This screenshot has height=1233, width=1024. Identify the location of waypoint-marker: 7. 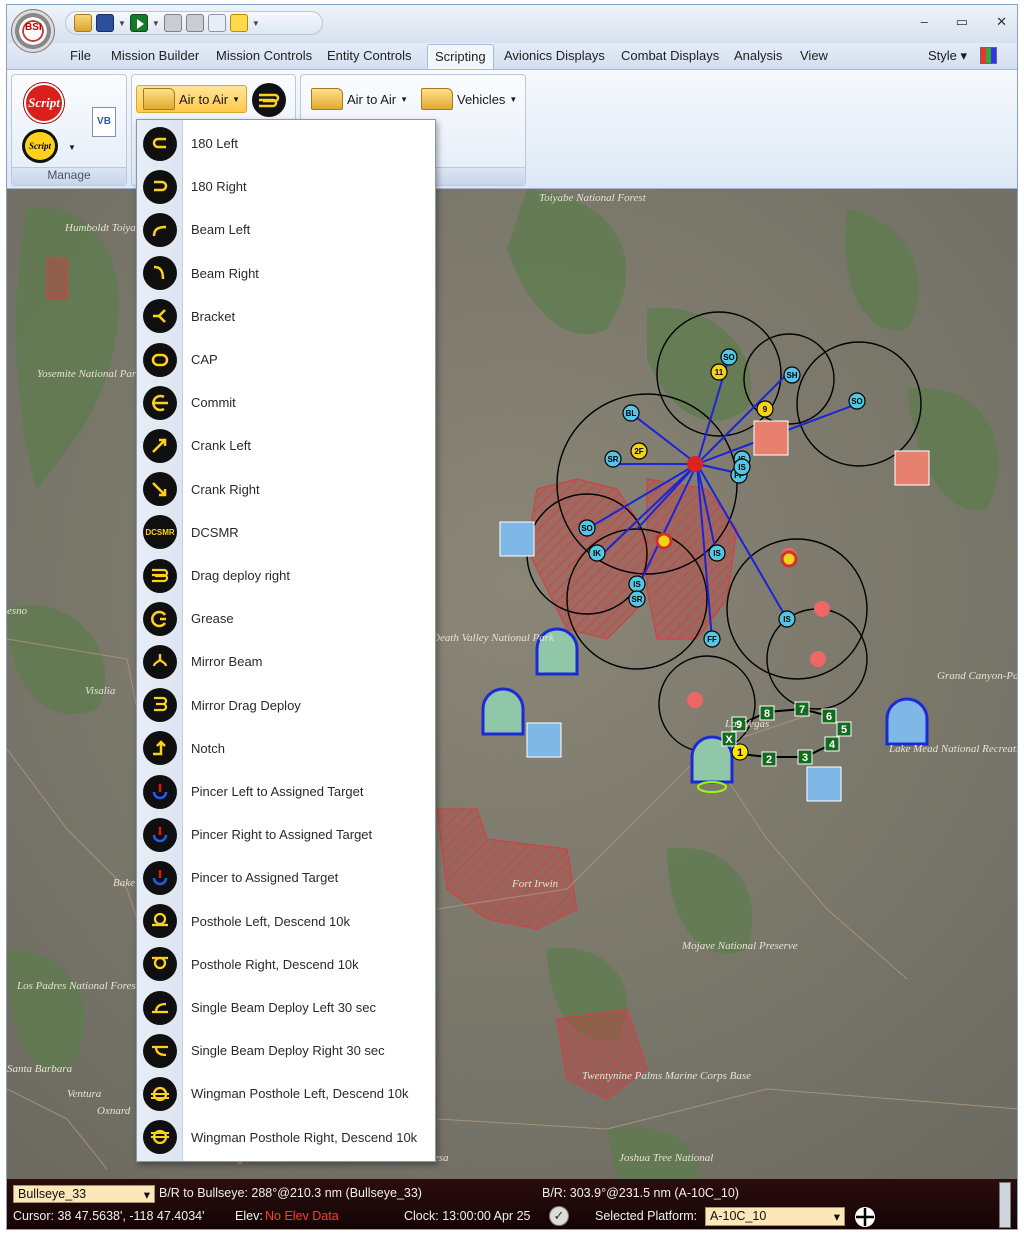
(802, 709).